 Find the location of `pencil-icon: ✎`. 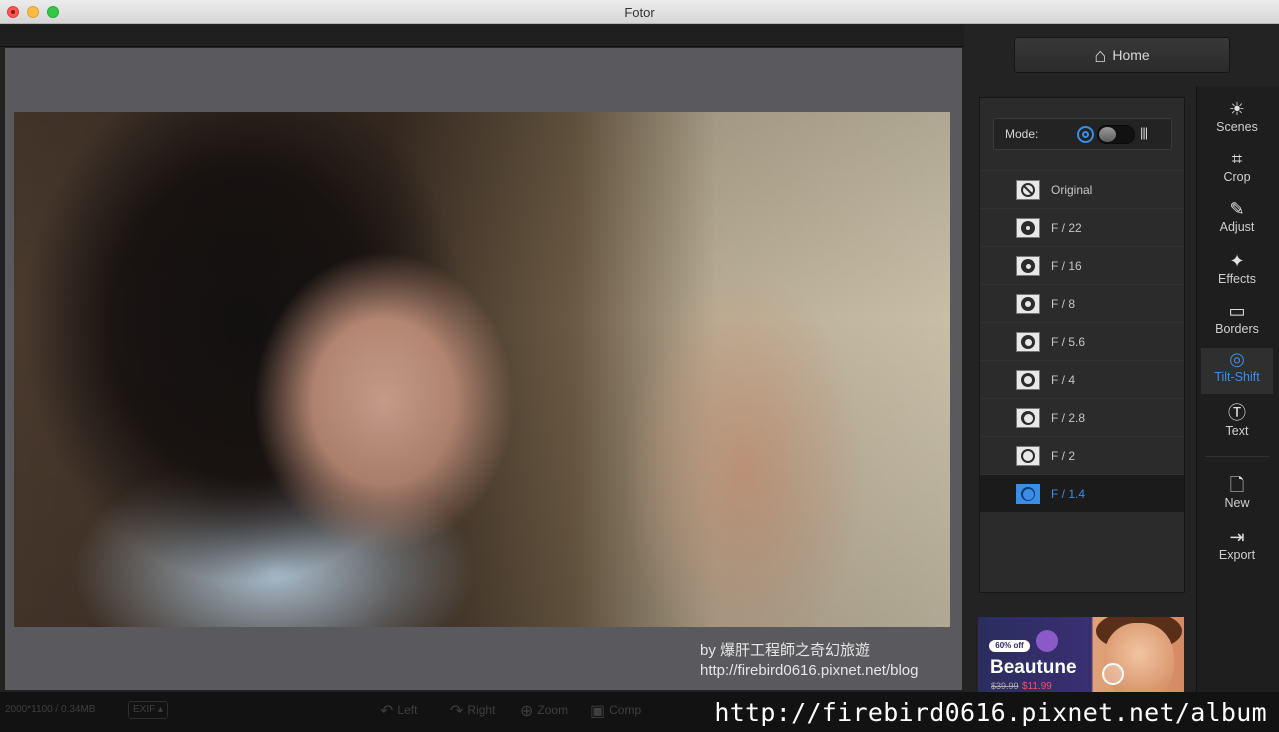

pencil-icon: ✎ is located at coordinates (1237, 209).